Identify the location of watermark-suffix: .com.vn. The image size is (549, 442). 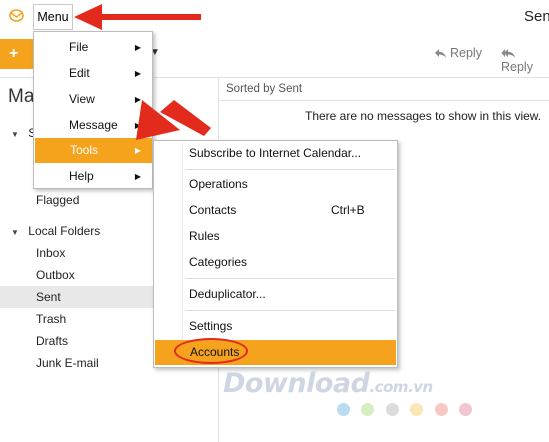
(401, 387).